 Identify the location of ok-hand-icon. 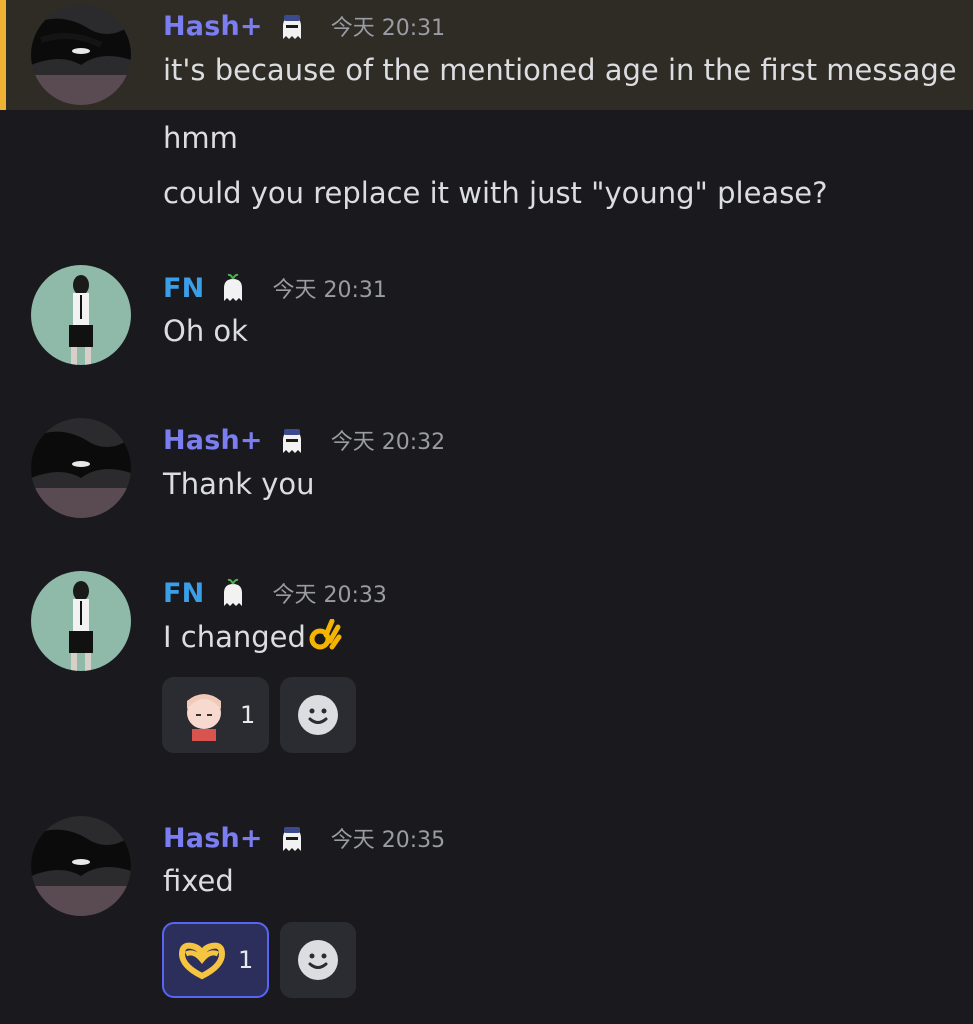
(324, 636).